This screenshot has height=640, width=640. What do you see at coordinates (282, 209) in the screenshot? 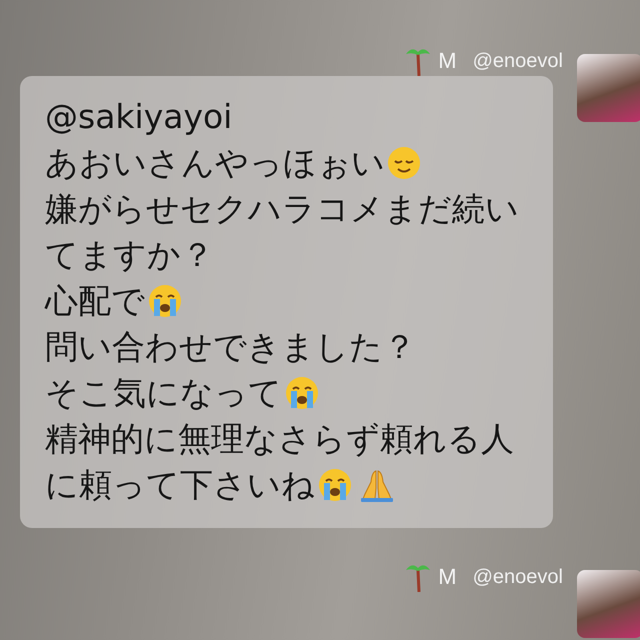
I see `message-text: 嫌がらせセクハラコメまだ続い` at bounding box center [282, 209].